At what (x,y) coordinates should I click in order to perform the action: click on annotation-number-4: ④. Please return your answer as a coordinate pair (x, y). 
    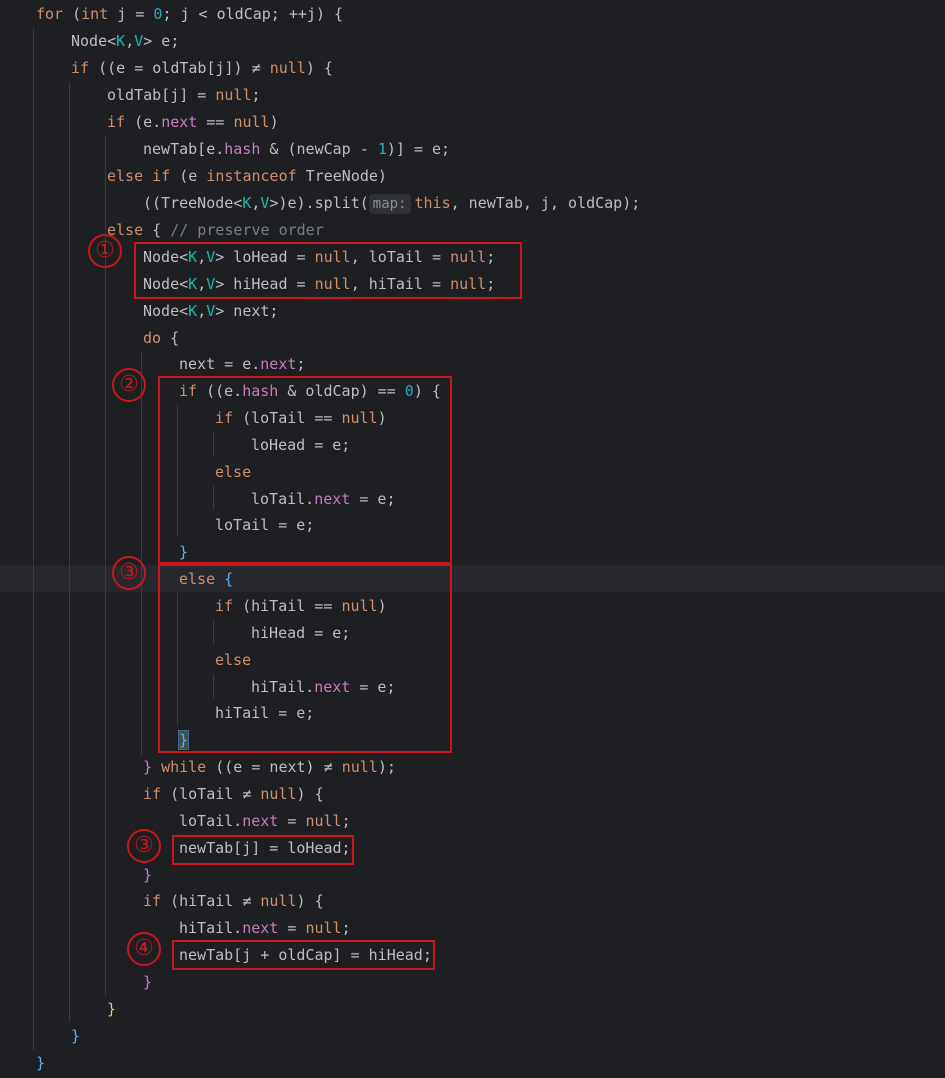
    Looking at the image, I should click on (144, 949).